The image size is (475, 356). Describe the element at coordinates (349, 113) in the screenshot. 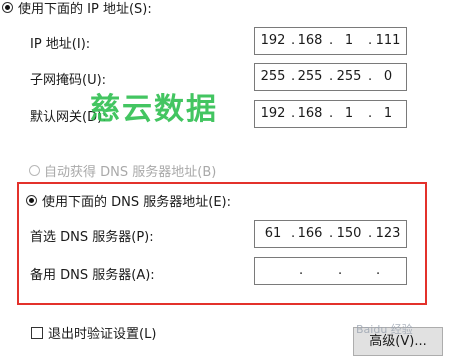

I see `gateway-octet-3: 1` at that location.